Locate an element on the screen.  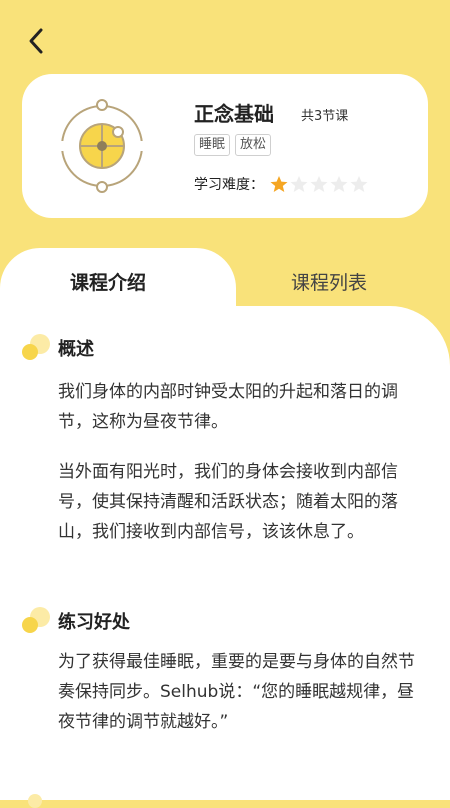
tag-relax: 放松 is located at coordinates (253, 145).